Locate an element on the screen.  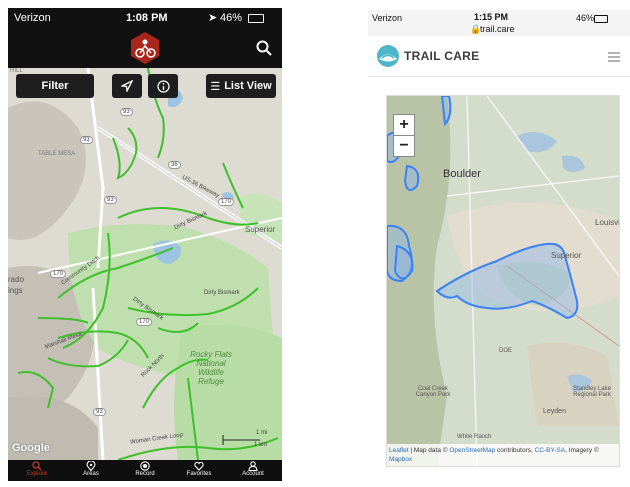
zoom-in-button: + is located at coordinates (404, 125).